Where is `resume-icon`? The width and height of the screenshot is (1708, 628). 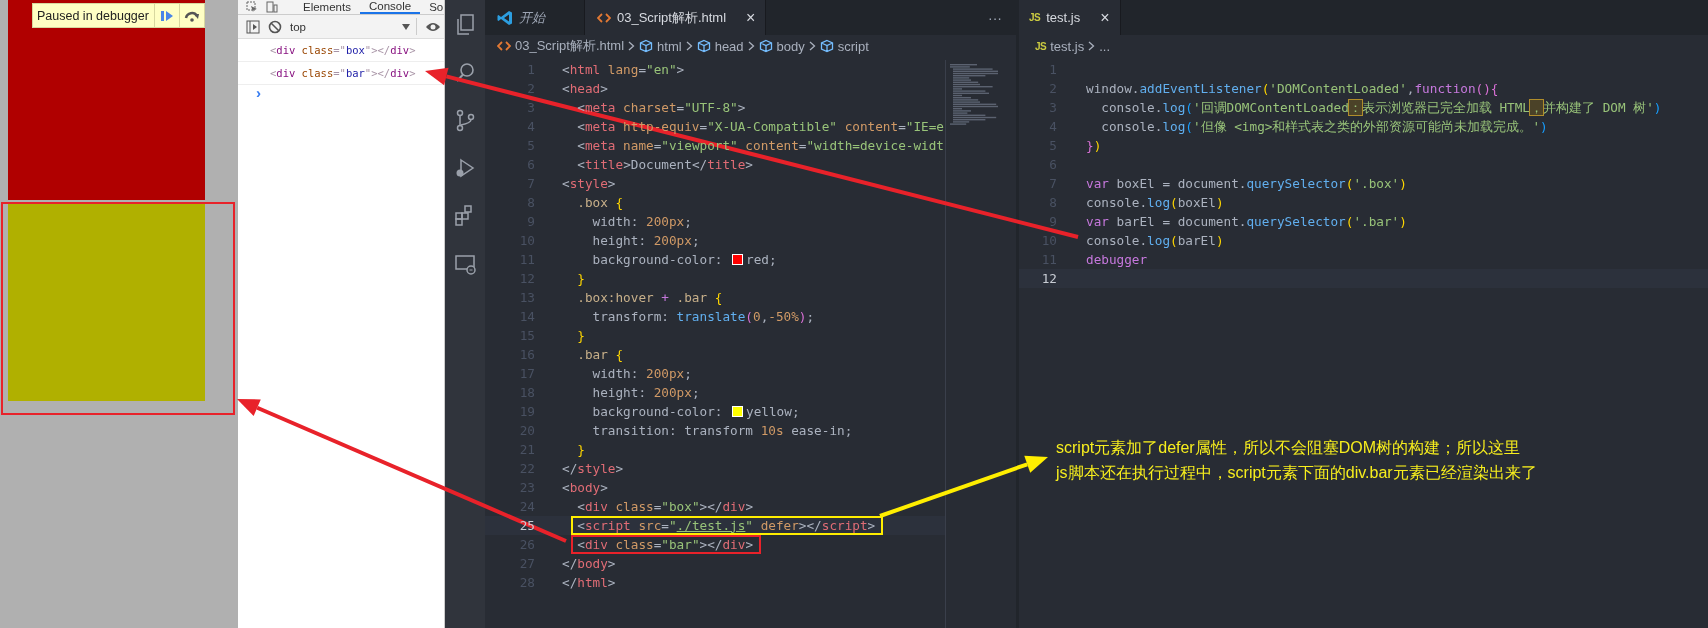
resume-icon is located at coordinates (166, 15).